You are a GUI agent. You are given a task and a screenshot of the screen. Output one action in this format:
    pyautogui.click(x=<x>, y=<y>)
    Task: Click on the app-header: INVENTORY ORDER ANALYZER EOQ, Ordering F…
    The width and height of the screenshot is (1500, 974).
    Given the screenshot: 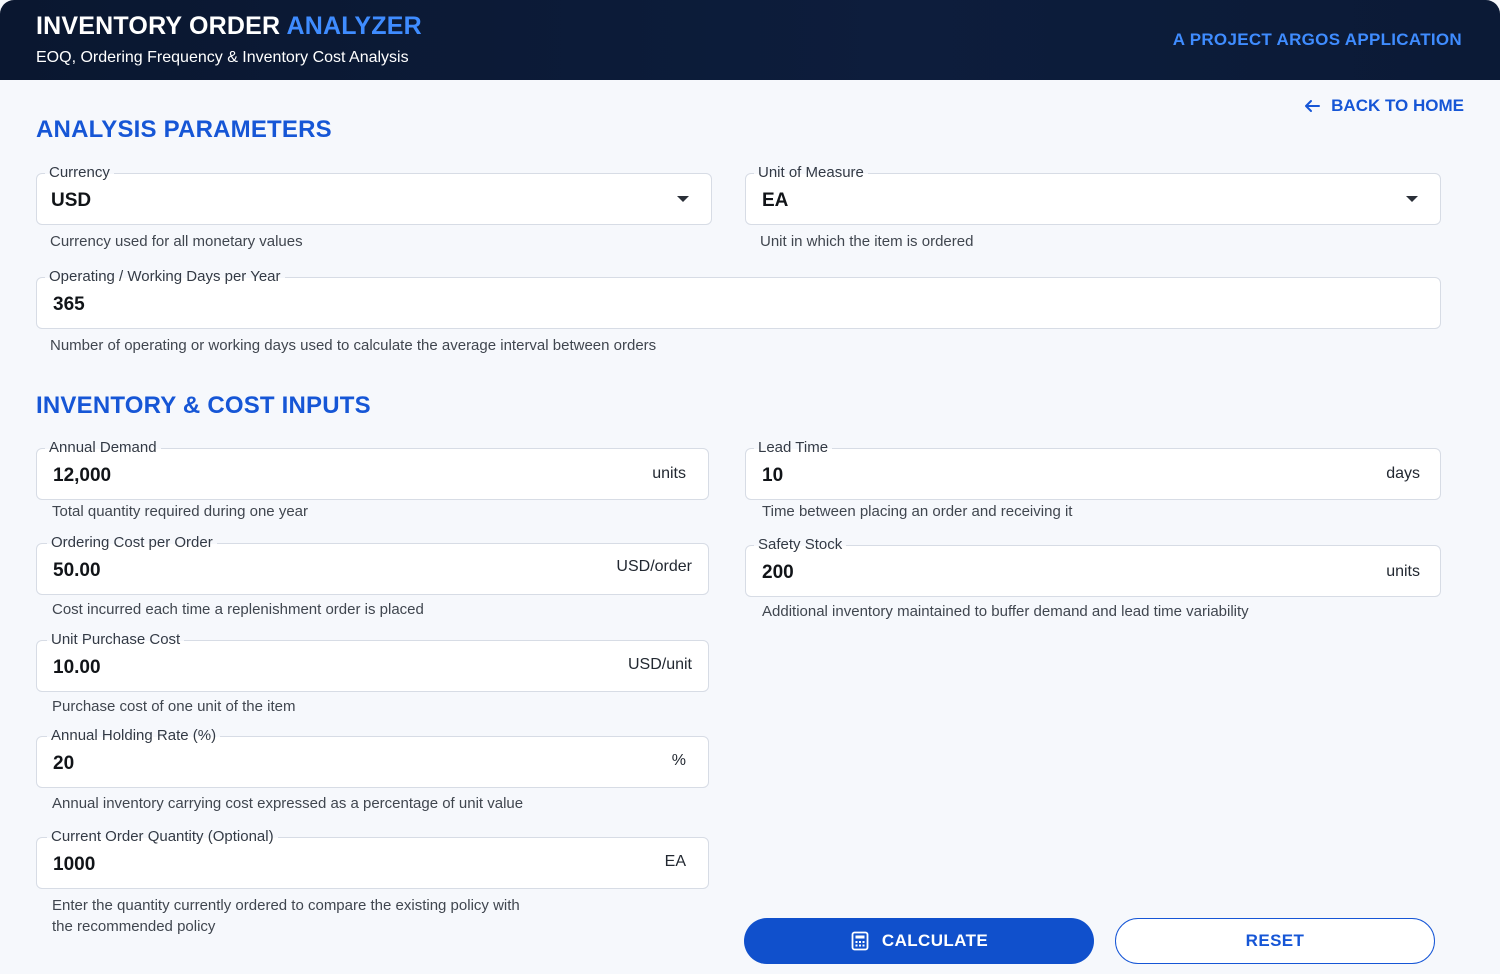 What is the action you would take?
    pyautogui.click(x=750, y=40)
    